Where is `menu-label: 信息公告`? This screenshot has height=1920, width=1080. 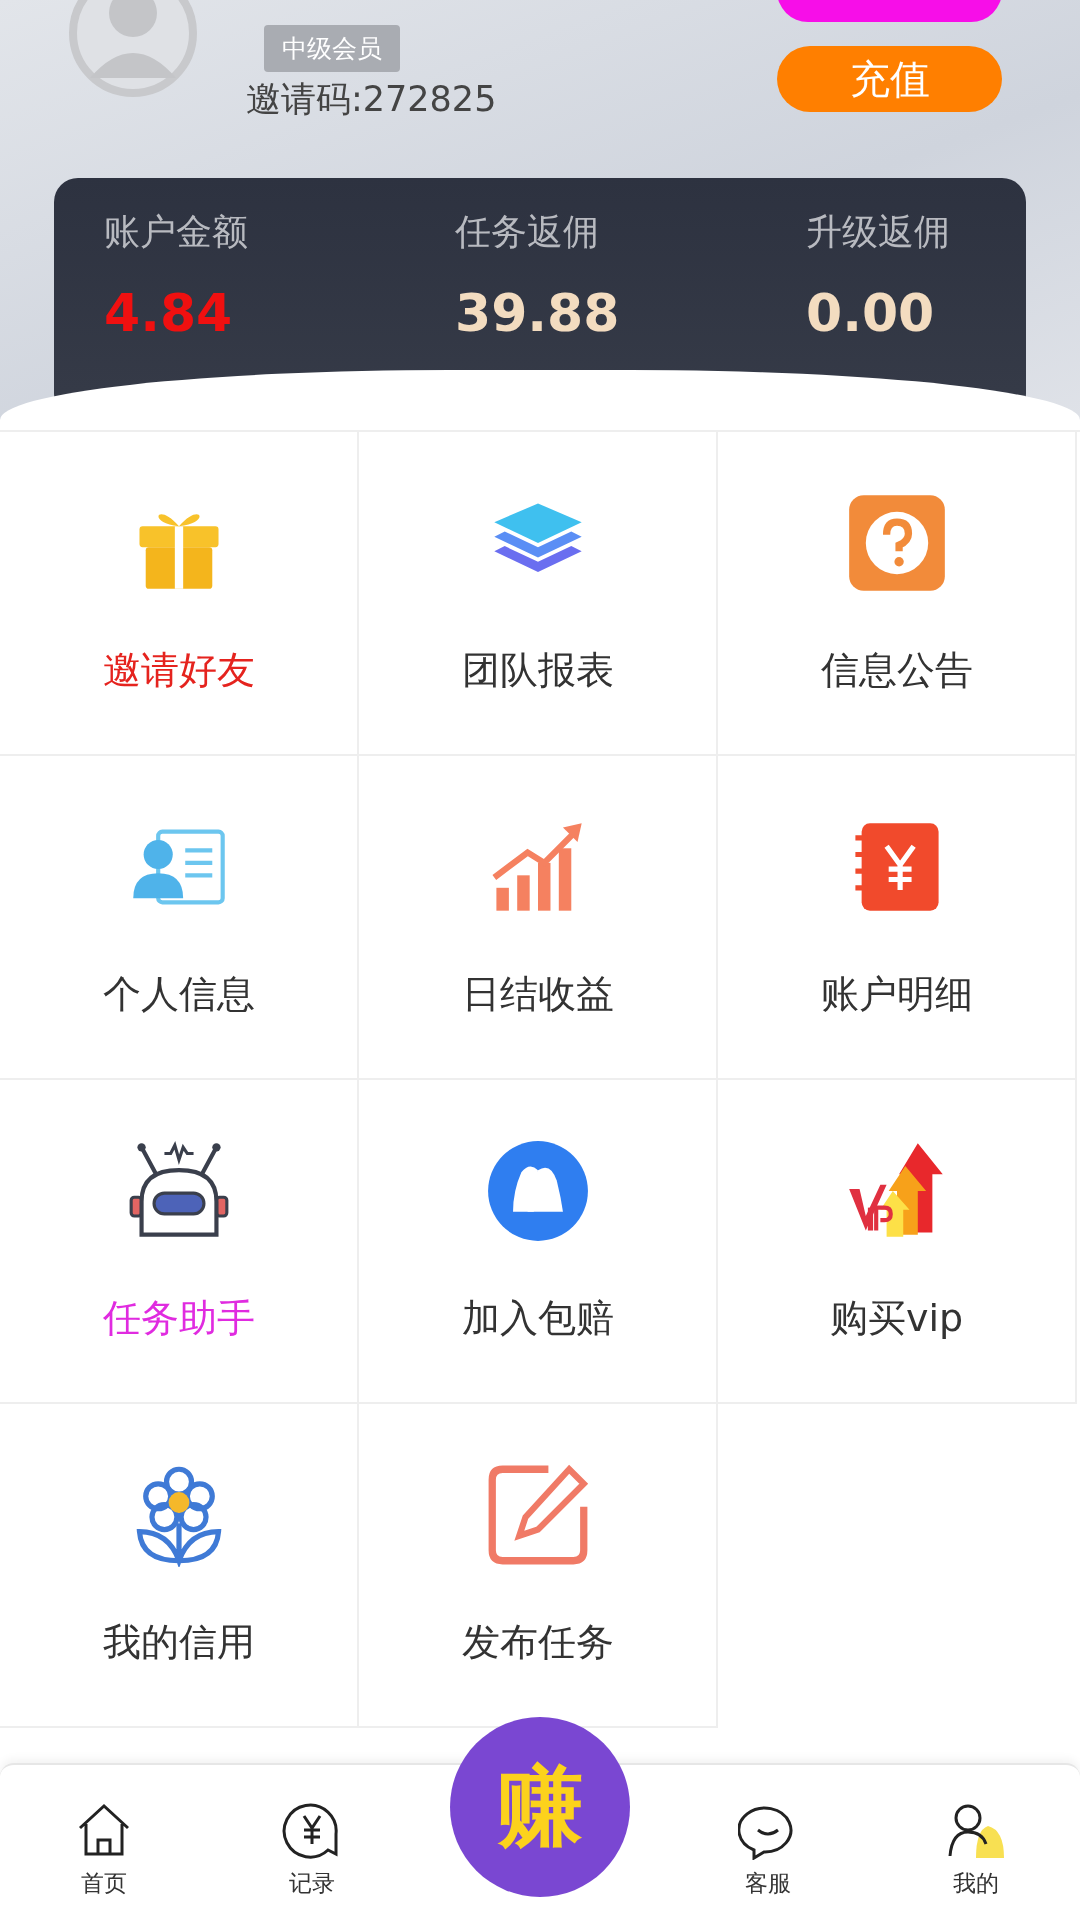 menu-label: 信息公告 is located at coordinates (896, 670).